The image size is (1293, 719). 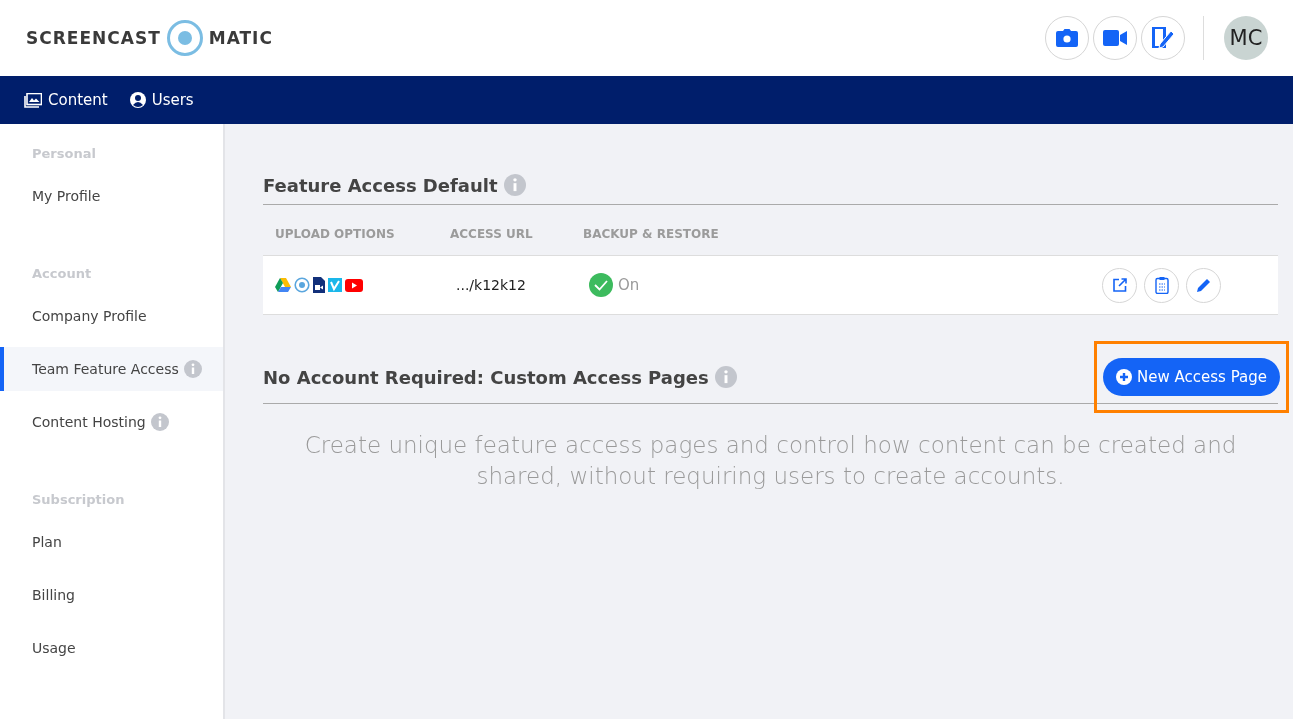 I want to click on column-header: BACKUP & RESTORE, so click(x=651, y=234).